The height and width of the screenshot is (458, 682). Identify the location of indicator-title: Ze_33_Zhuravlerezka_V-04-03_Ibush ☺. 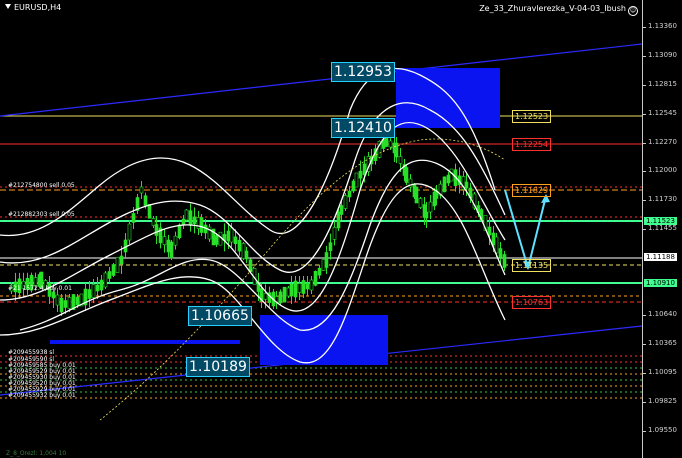
(558, 10).